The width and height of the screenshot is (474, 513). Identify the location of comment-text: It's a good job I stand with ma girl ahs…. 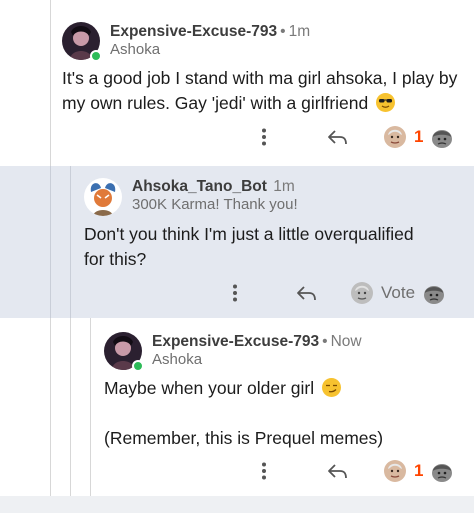
(260, 90).